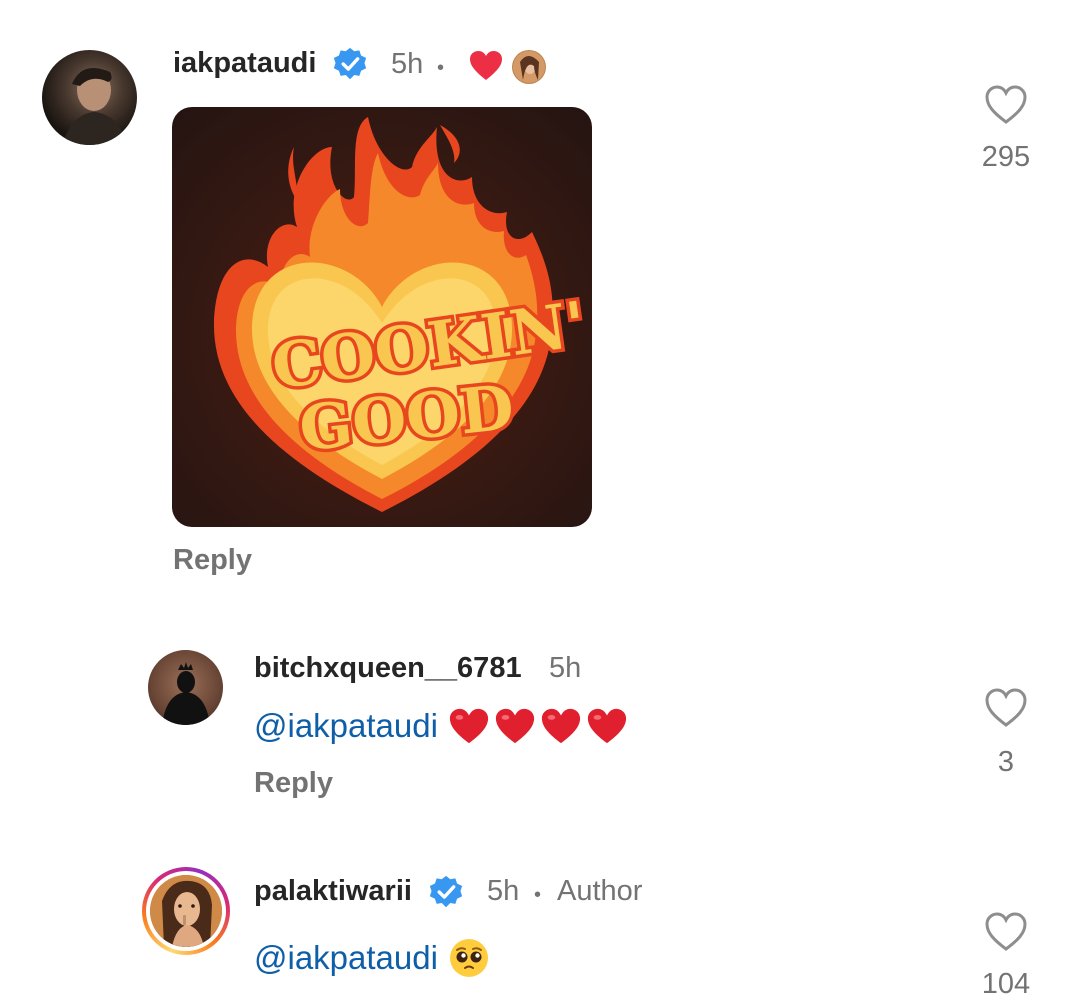  What do you see at coordinates (333, 891) in the screenshot?
I see `username: palaktiwarii` at bounding box center [333, 891].